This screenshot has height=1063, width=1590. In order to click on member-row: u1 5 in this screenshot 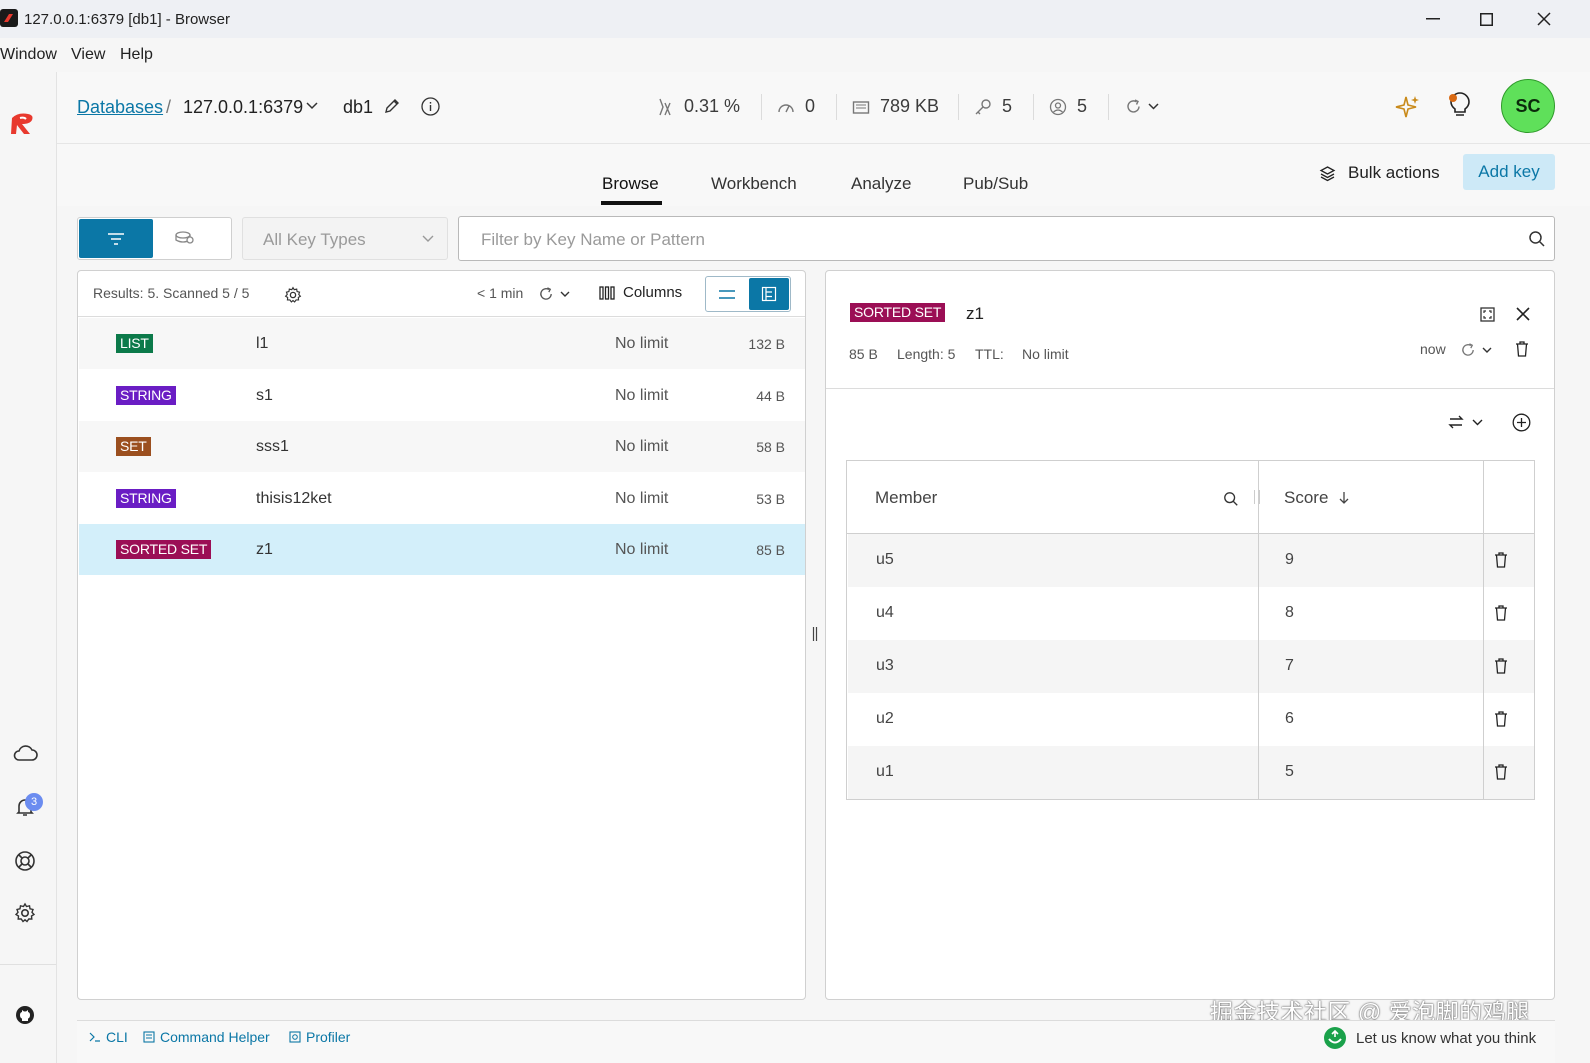, I will do `click(1191, 772)`.